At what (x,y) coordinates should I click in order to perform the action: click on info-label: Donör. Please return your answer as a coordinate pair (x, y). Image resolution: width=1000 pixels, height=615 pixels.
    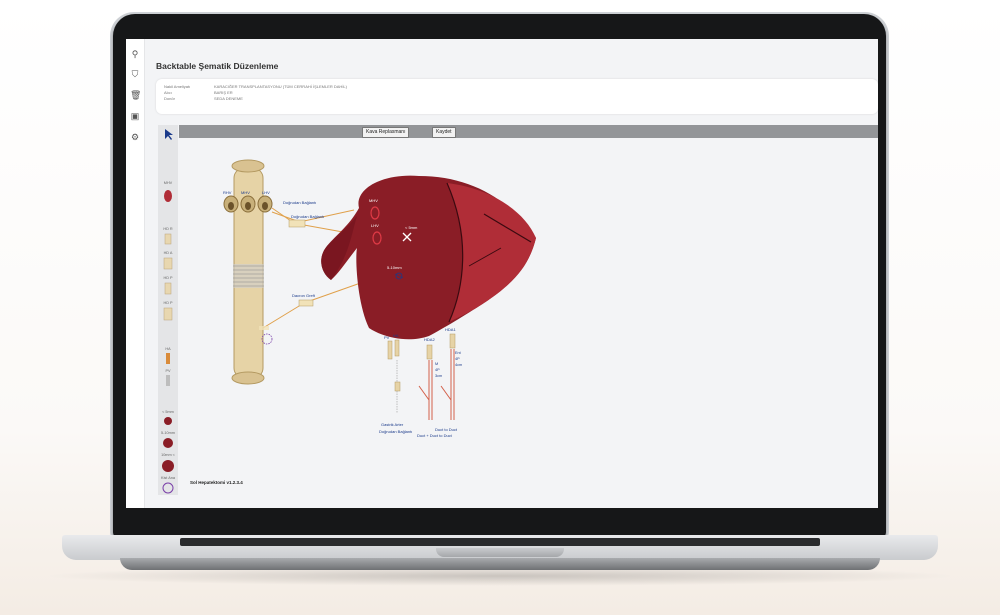
    Looking at the image, I should click on (169, 98).